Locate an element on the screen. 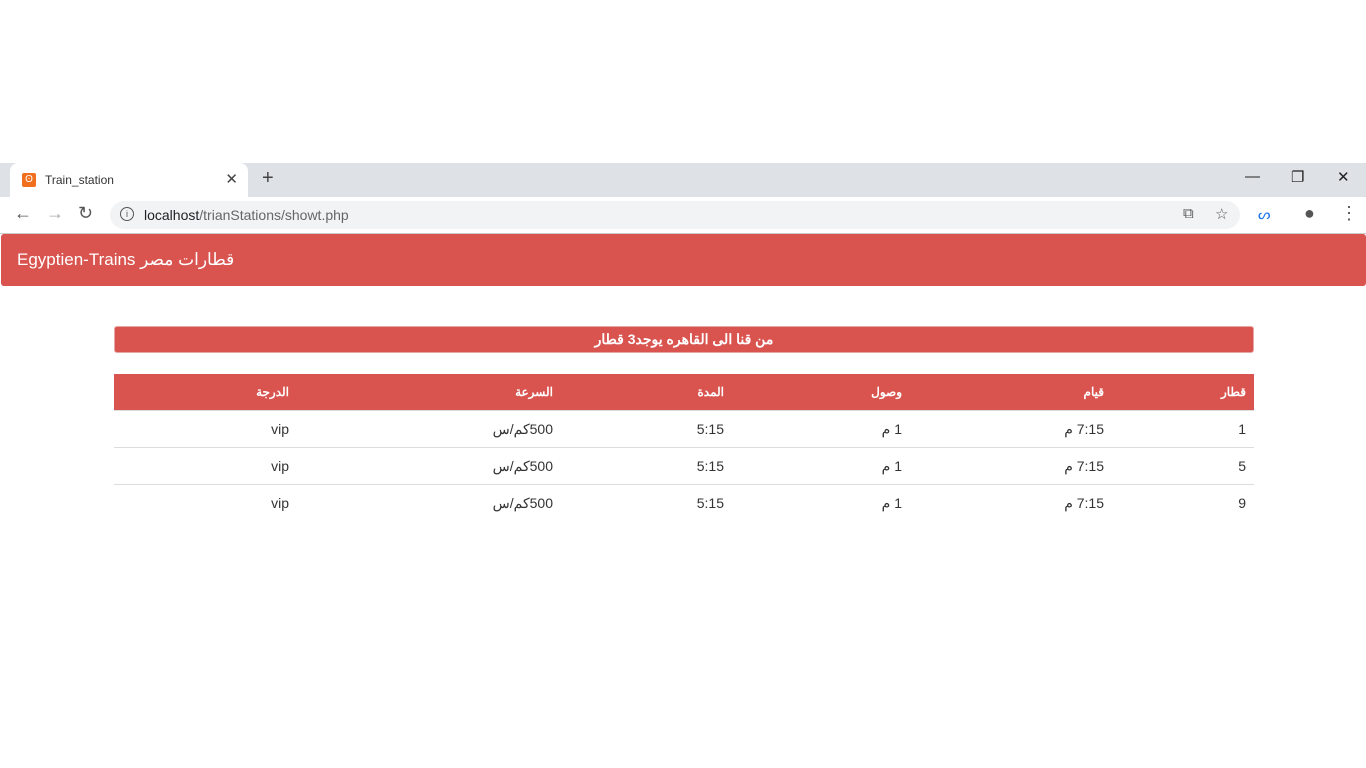 The width and height of the screenshot is (1366, 768). header-train: قطار is located at coordinates (1183, 392).